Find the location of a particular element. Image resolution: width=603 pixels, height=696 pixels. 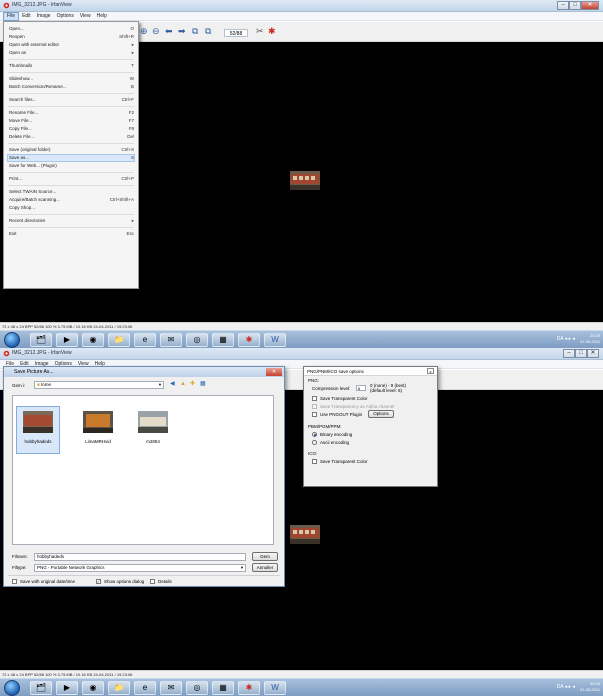

back-icon: ◀ is located at coordinates (172, 384).